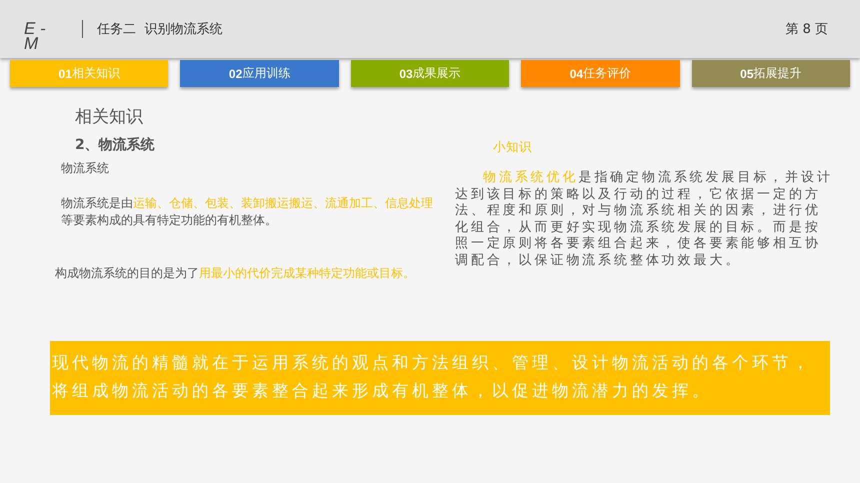 This screenshot has width=860, height=483. Describe the element at coordinates (35, 36) in the screenshot. I see `logo: E - M` at that location.